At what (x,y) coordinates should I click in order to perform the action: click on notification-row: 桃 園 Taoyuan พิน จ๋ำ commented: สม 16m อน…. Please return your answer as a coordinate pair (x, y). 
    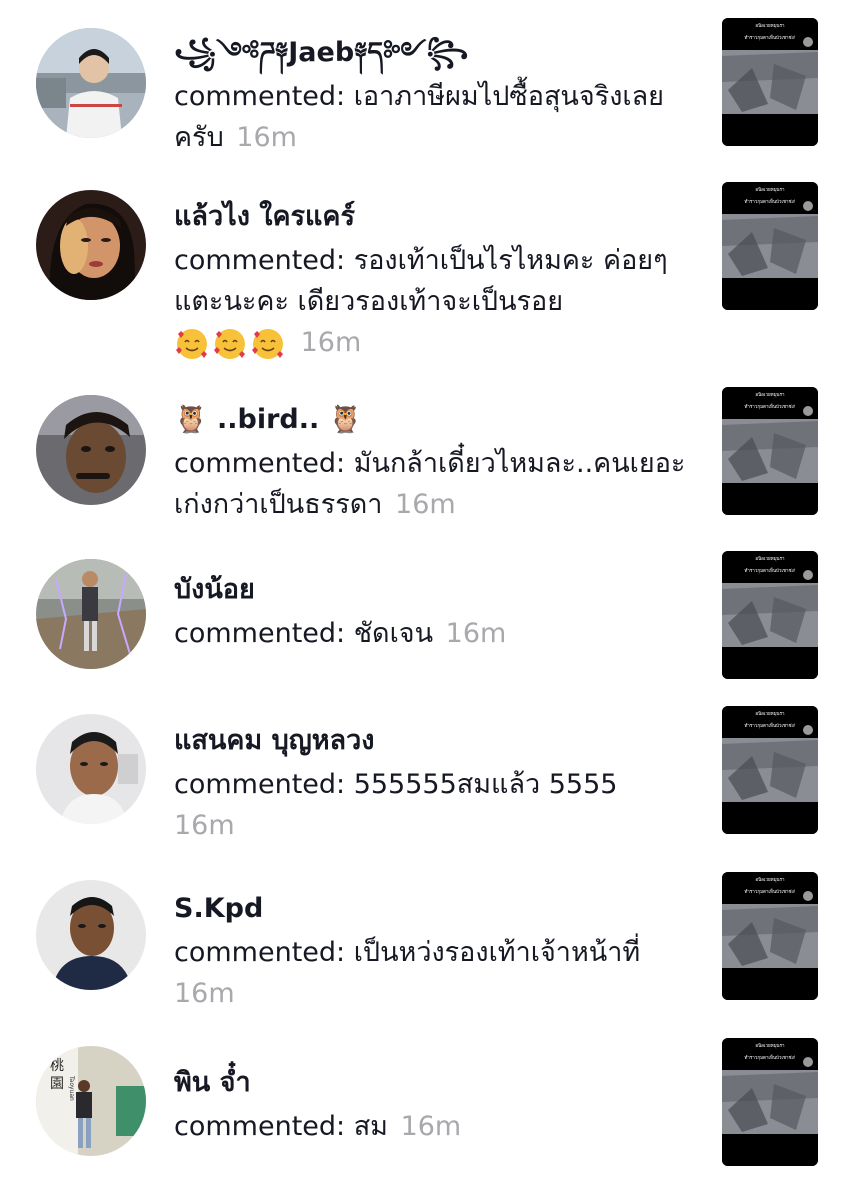
    Looking at the image, I should click on (427, 1107).